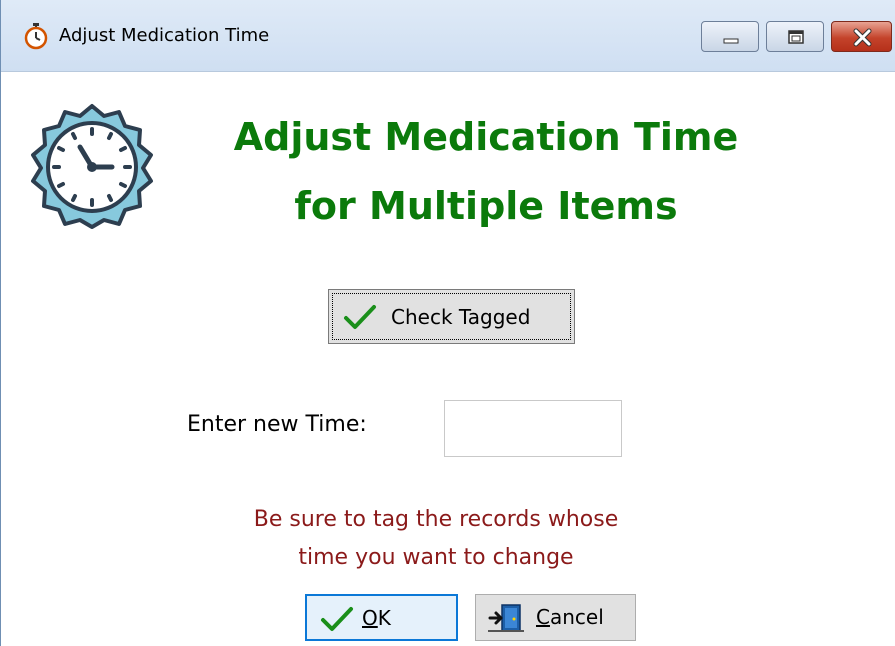 Image resolution: width=895 pixels, height=646 pixels. I want to click on cancel-mnemonic: C, so click(543, 617).